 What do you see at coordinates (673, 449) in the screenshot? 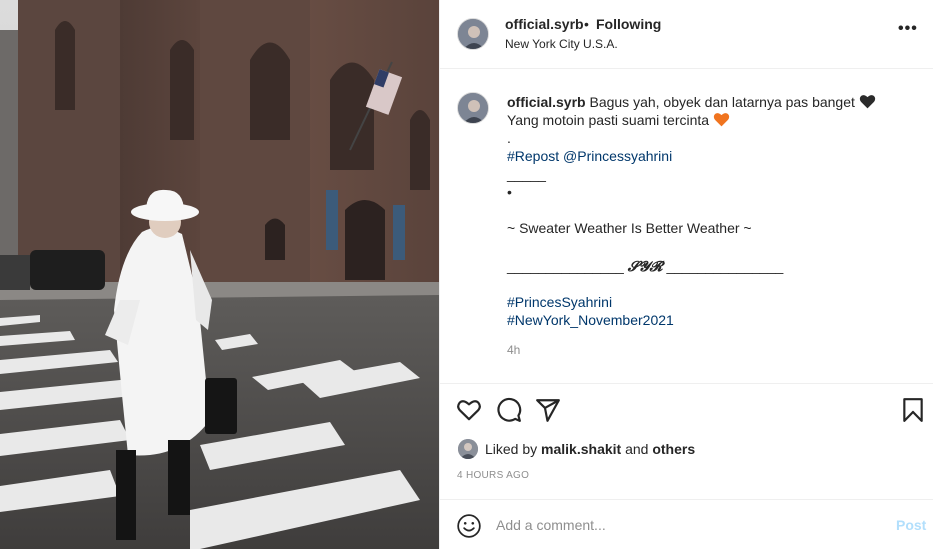
I see `liked-by-others-link: others` at bounding box center [673, 449].